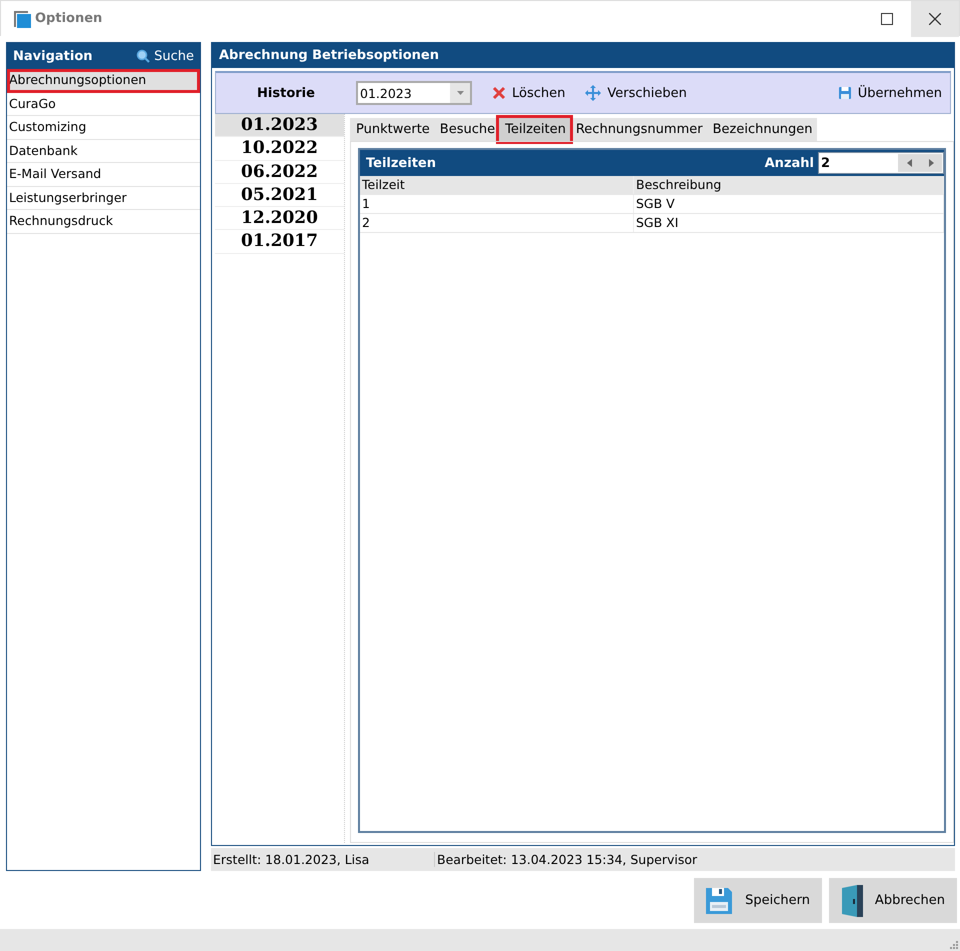 The height and width of the screenshot is (951, 960). What do you see at coordinates (103, 198) in the screenshot?
I see `navigation-item: Leistungserbringer` at bounding box center [103, 198].